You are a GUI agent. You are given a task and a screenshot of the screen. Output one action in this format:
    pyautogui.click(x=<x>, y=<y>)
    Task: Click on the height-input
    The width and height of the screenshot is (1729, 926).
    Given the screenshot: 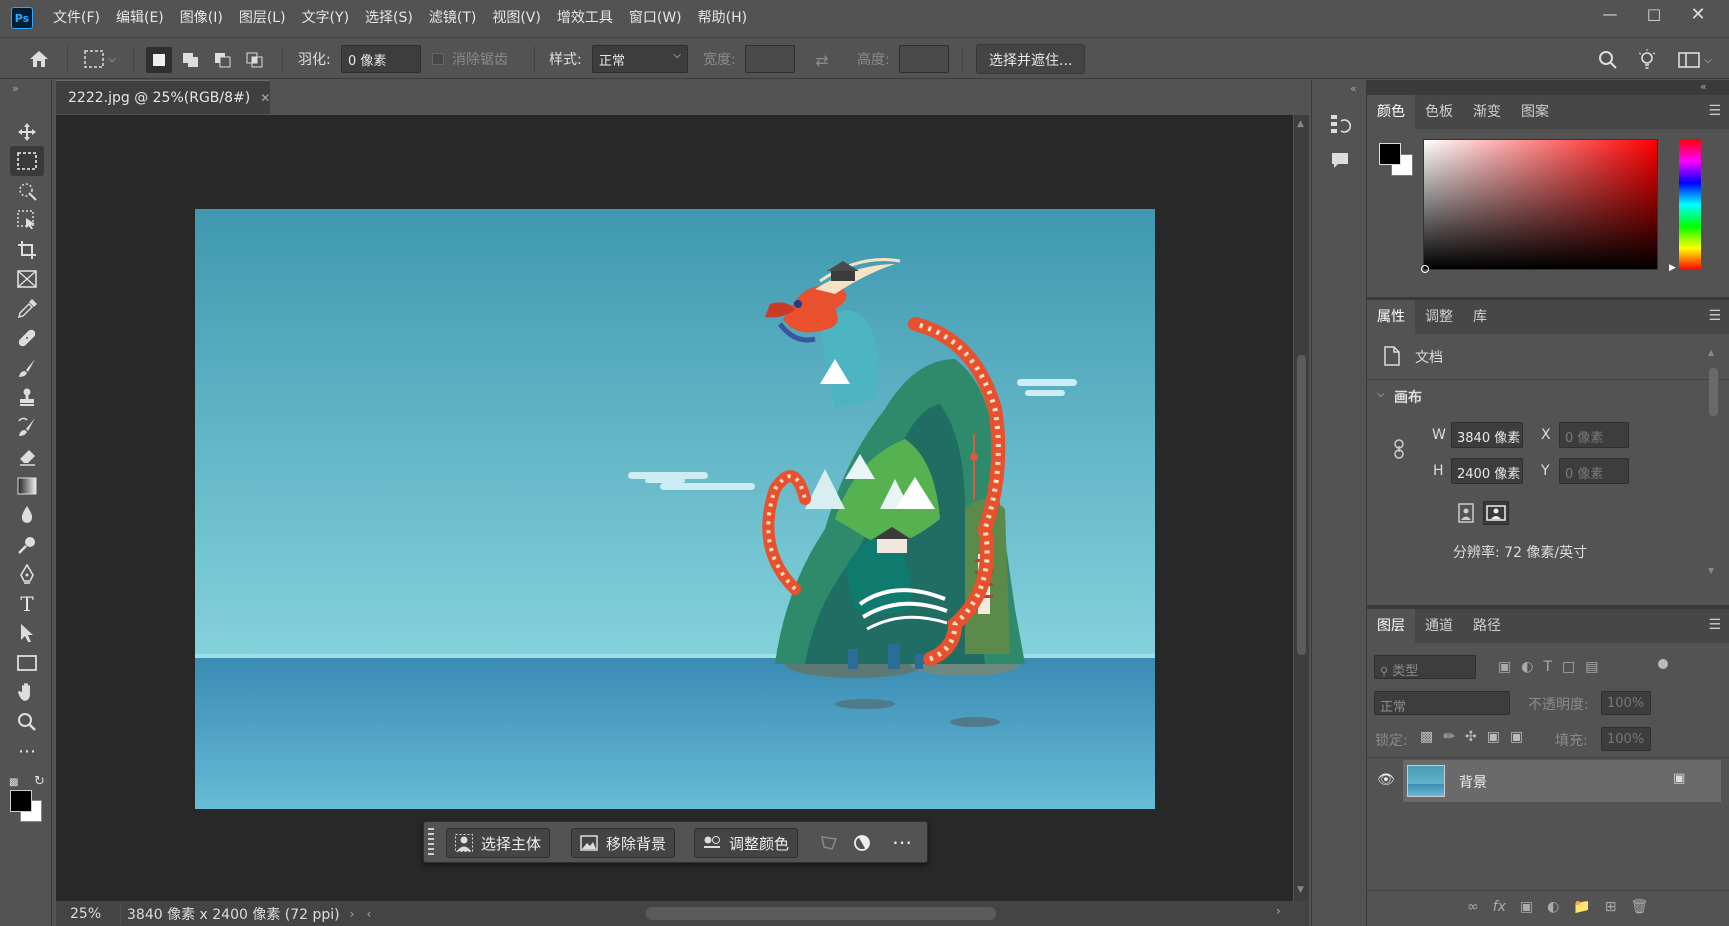 What is the action you would take?
    pyautogui.click(x=924, y=59)
    